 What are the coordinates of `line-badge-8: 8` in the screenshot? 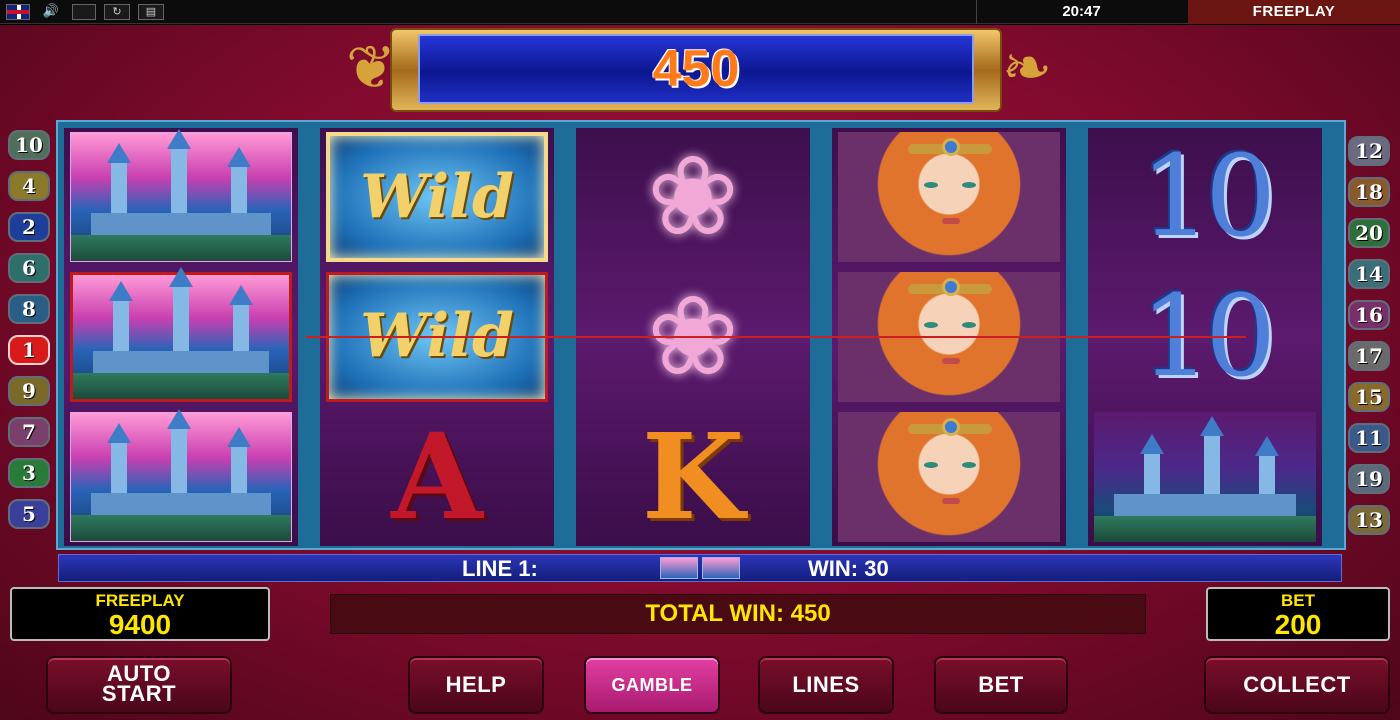 It's located at (29, 309).